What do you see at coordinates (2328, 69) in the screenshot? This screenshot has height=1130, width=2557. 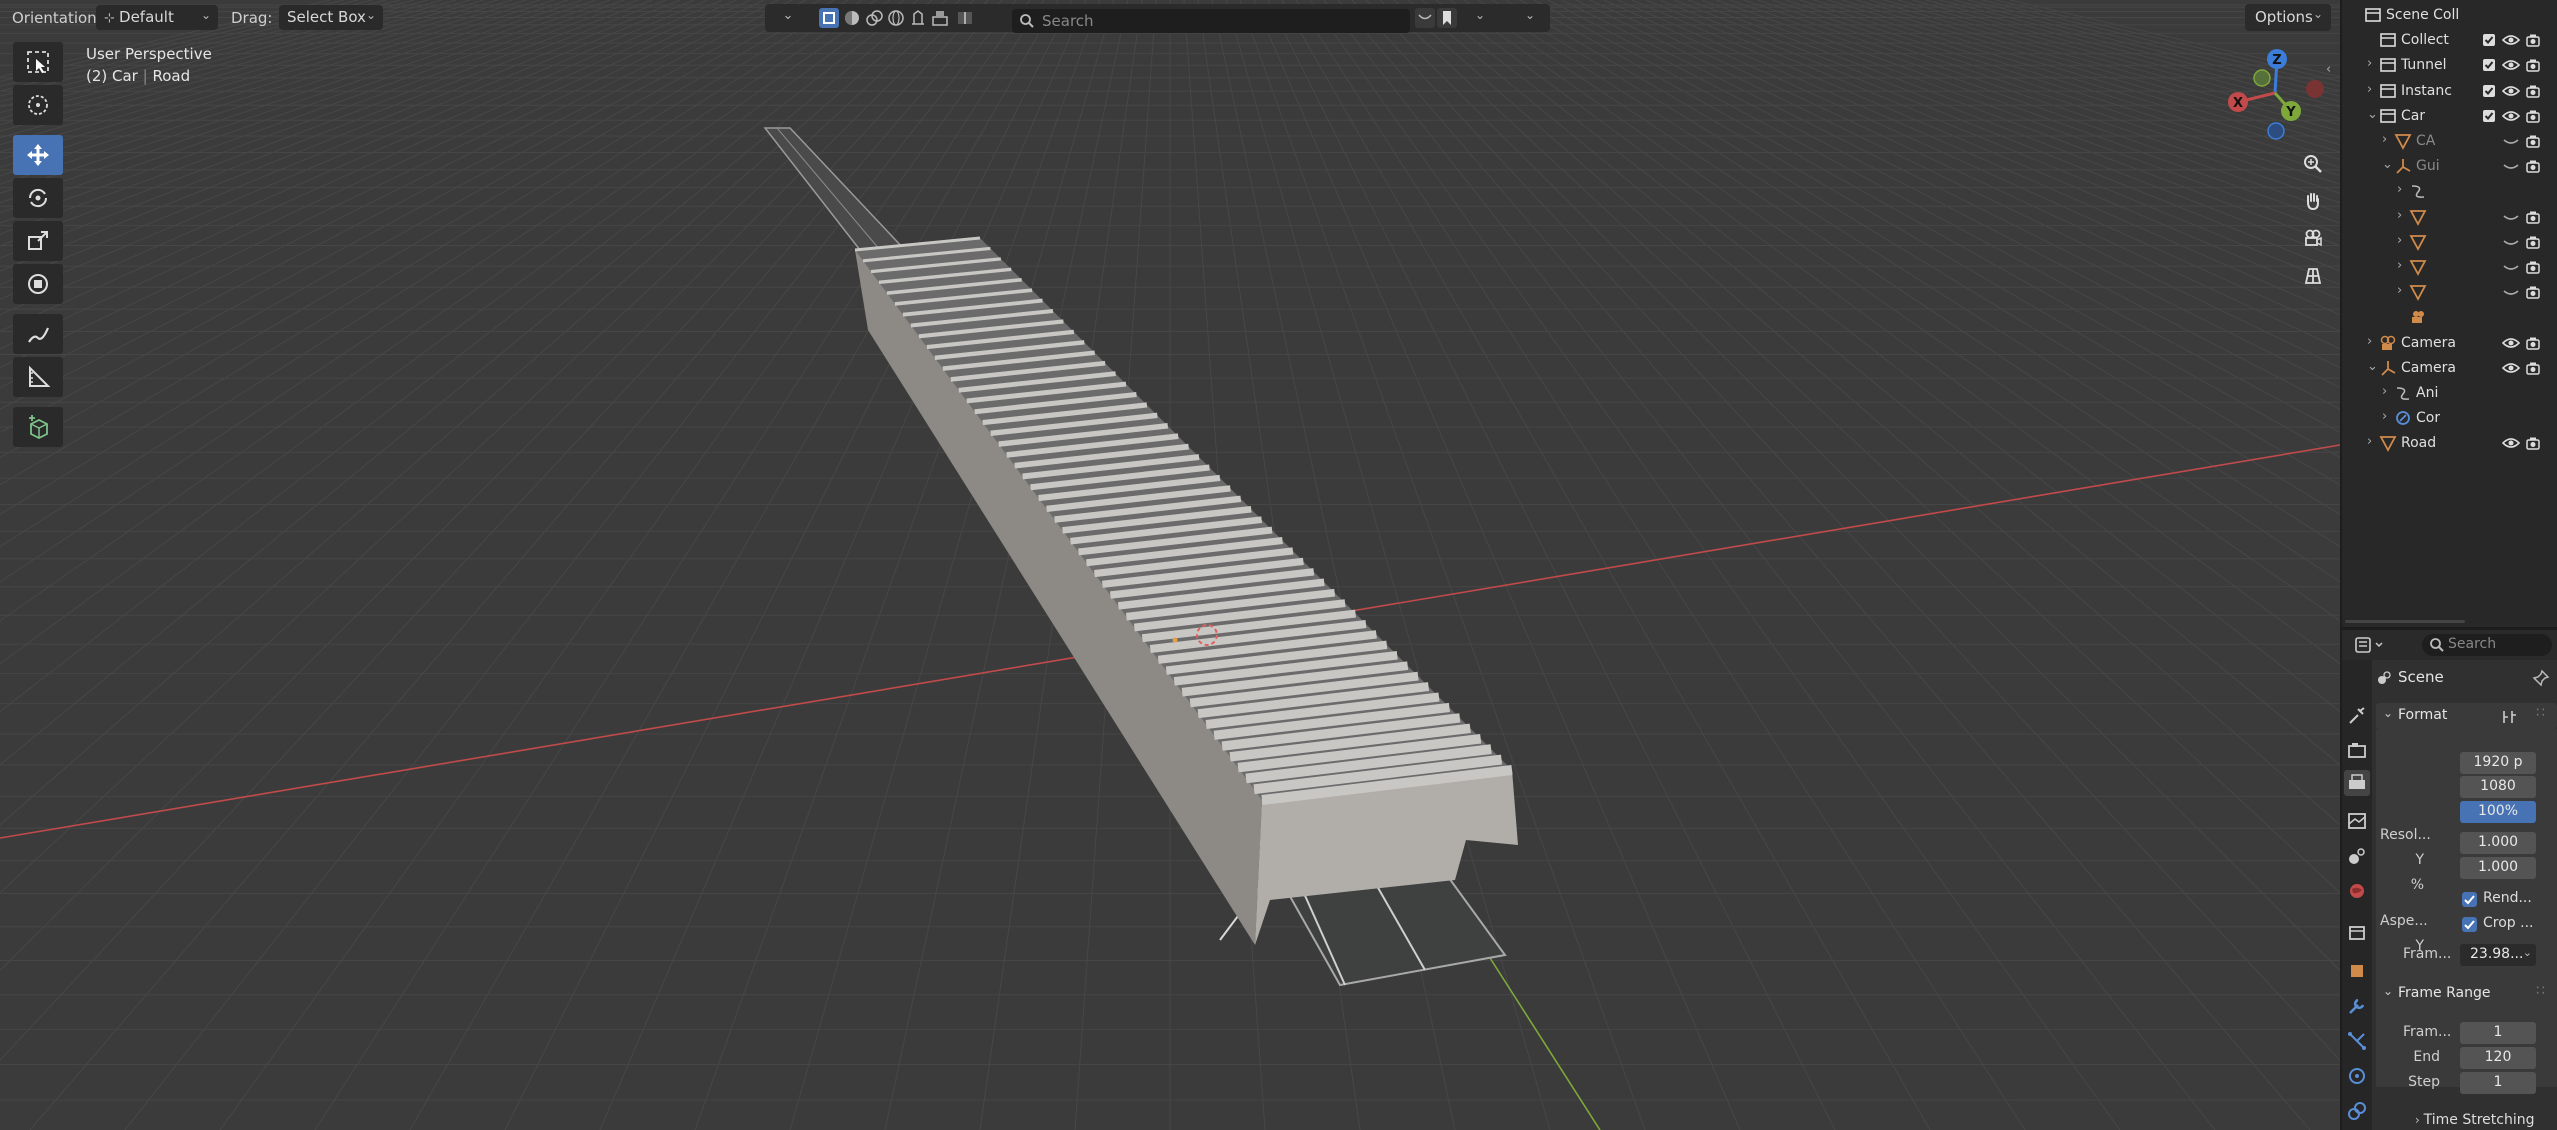 I see `chevron-left-icon: ‹` at bounding box center [2328, 69].